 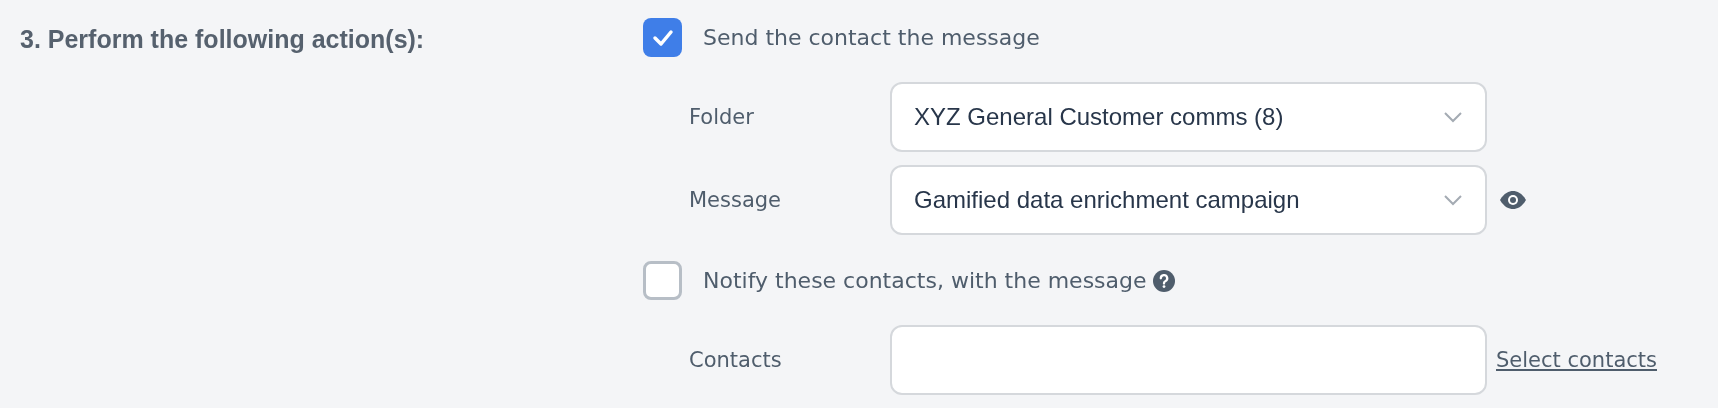 I want to click on checkbox-label: Notify these contacts, with the message, so click(x=925, y=280).